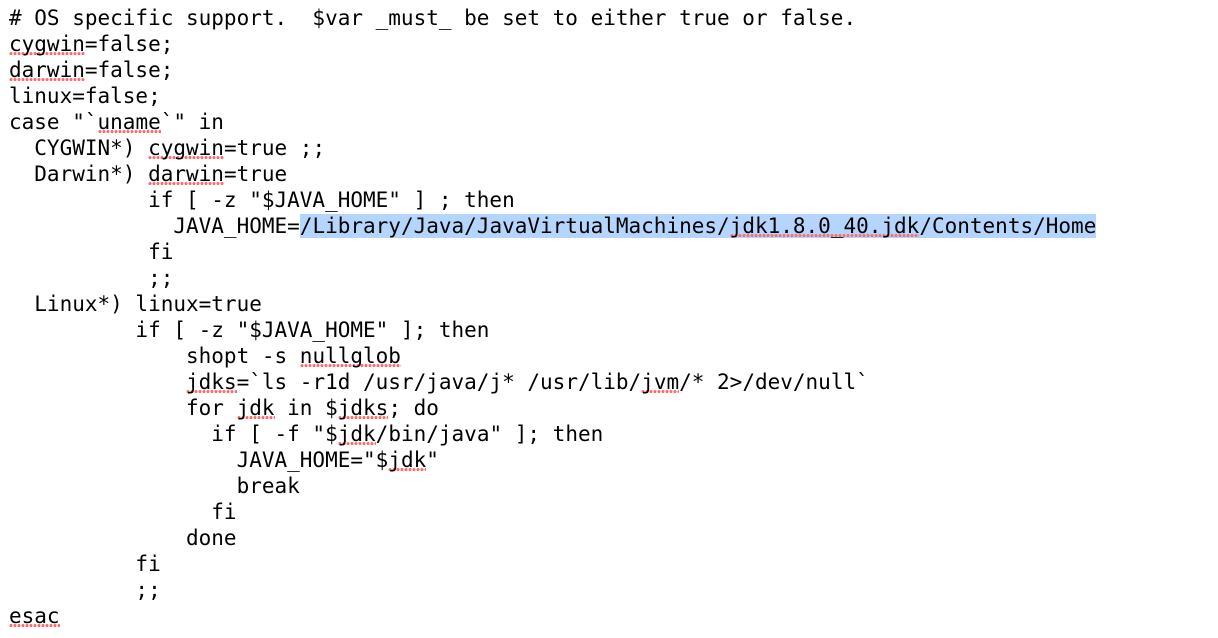  What do you see at coordinates (255, 174) in the screenshot?
I see `code-text: =true` at bounding box center [255, 174].